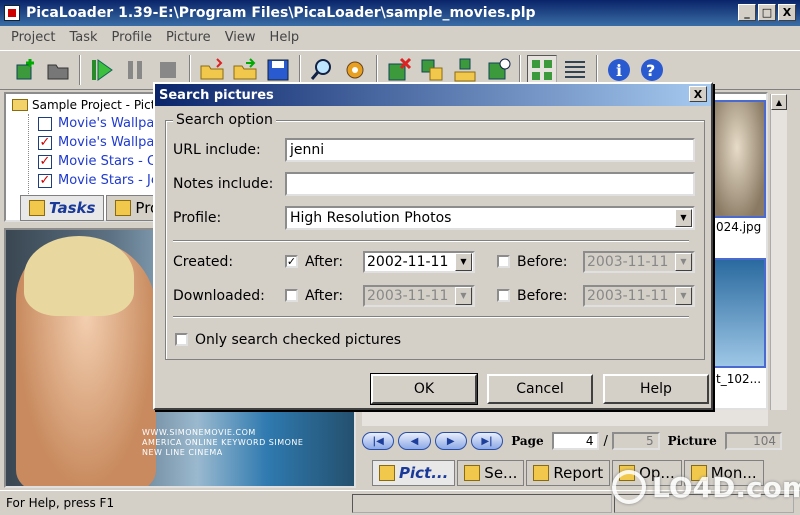  I want to click on prev-page-button: ◀, so click(414, 441).